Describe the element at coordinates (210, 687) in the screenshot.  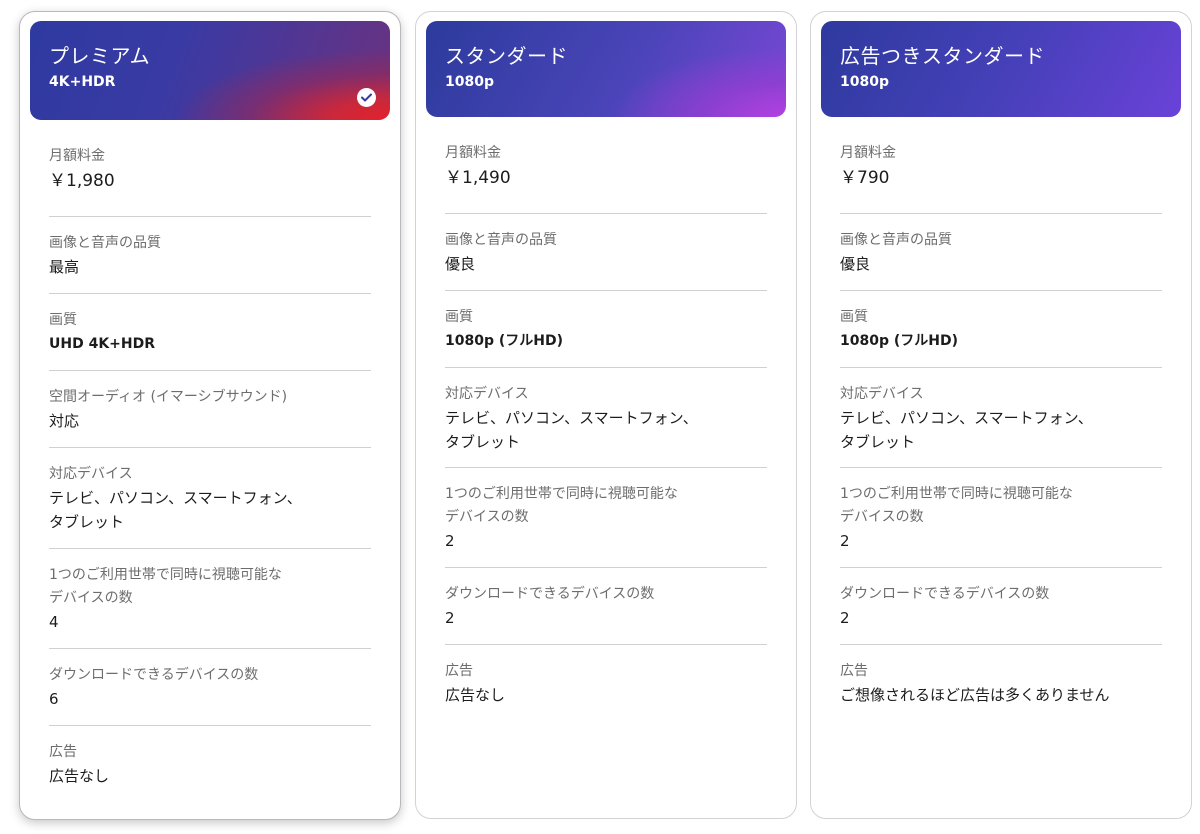
I see `feature-row-downloads: ダウンロードできるデバイスの数 6` at that location.